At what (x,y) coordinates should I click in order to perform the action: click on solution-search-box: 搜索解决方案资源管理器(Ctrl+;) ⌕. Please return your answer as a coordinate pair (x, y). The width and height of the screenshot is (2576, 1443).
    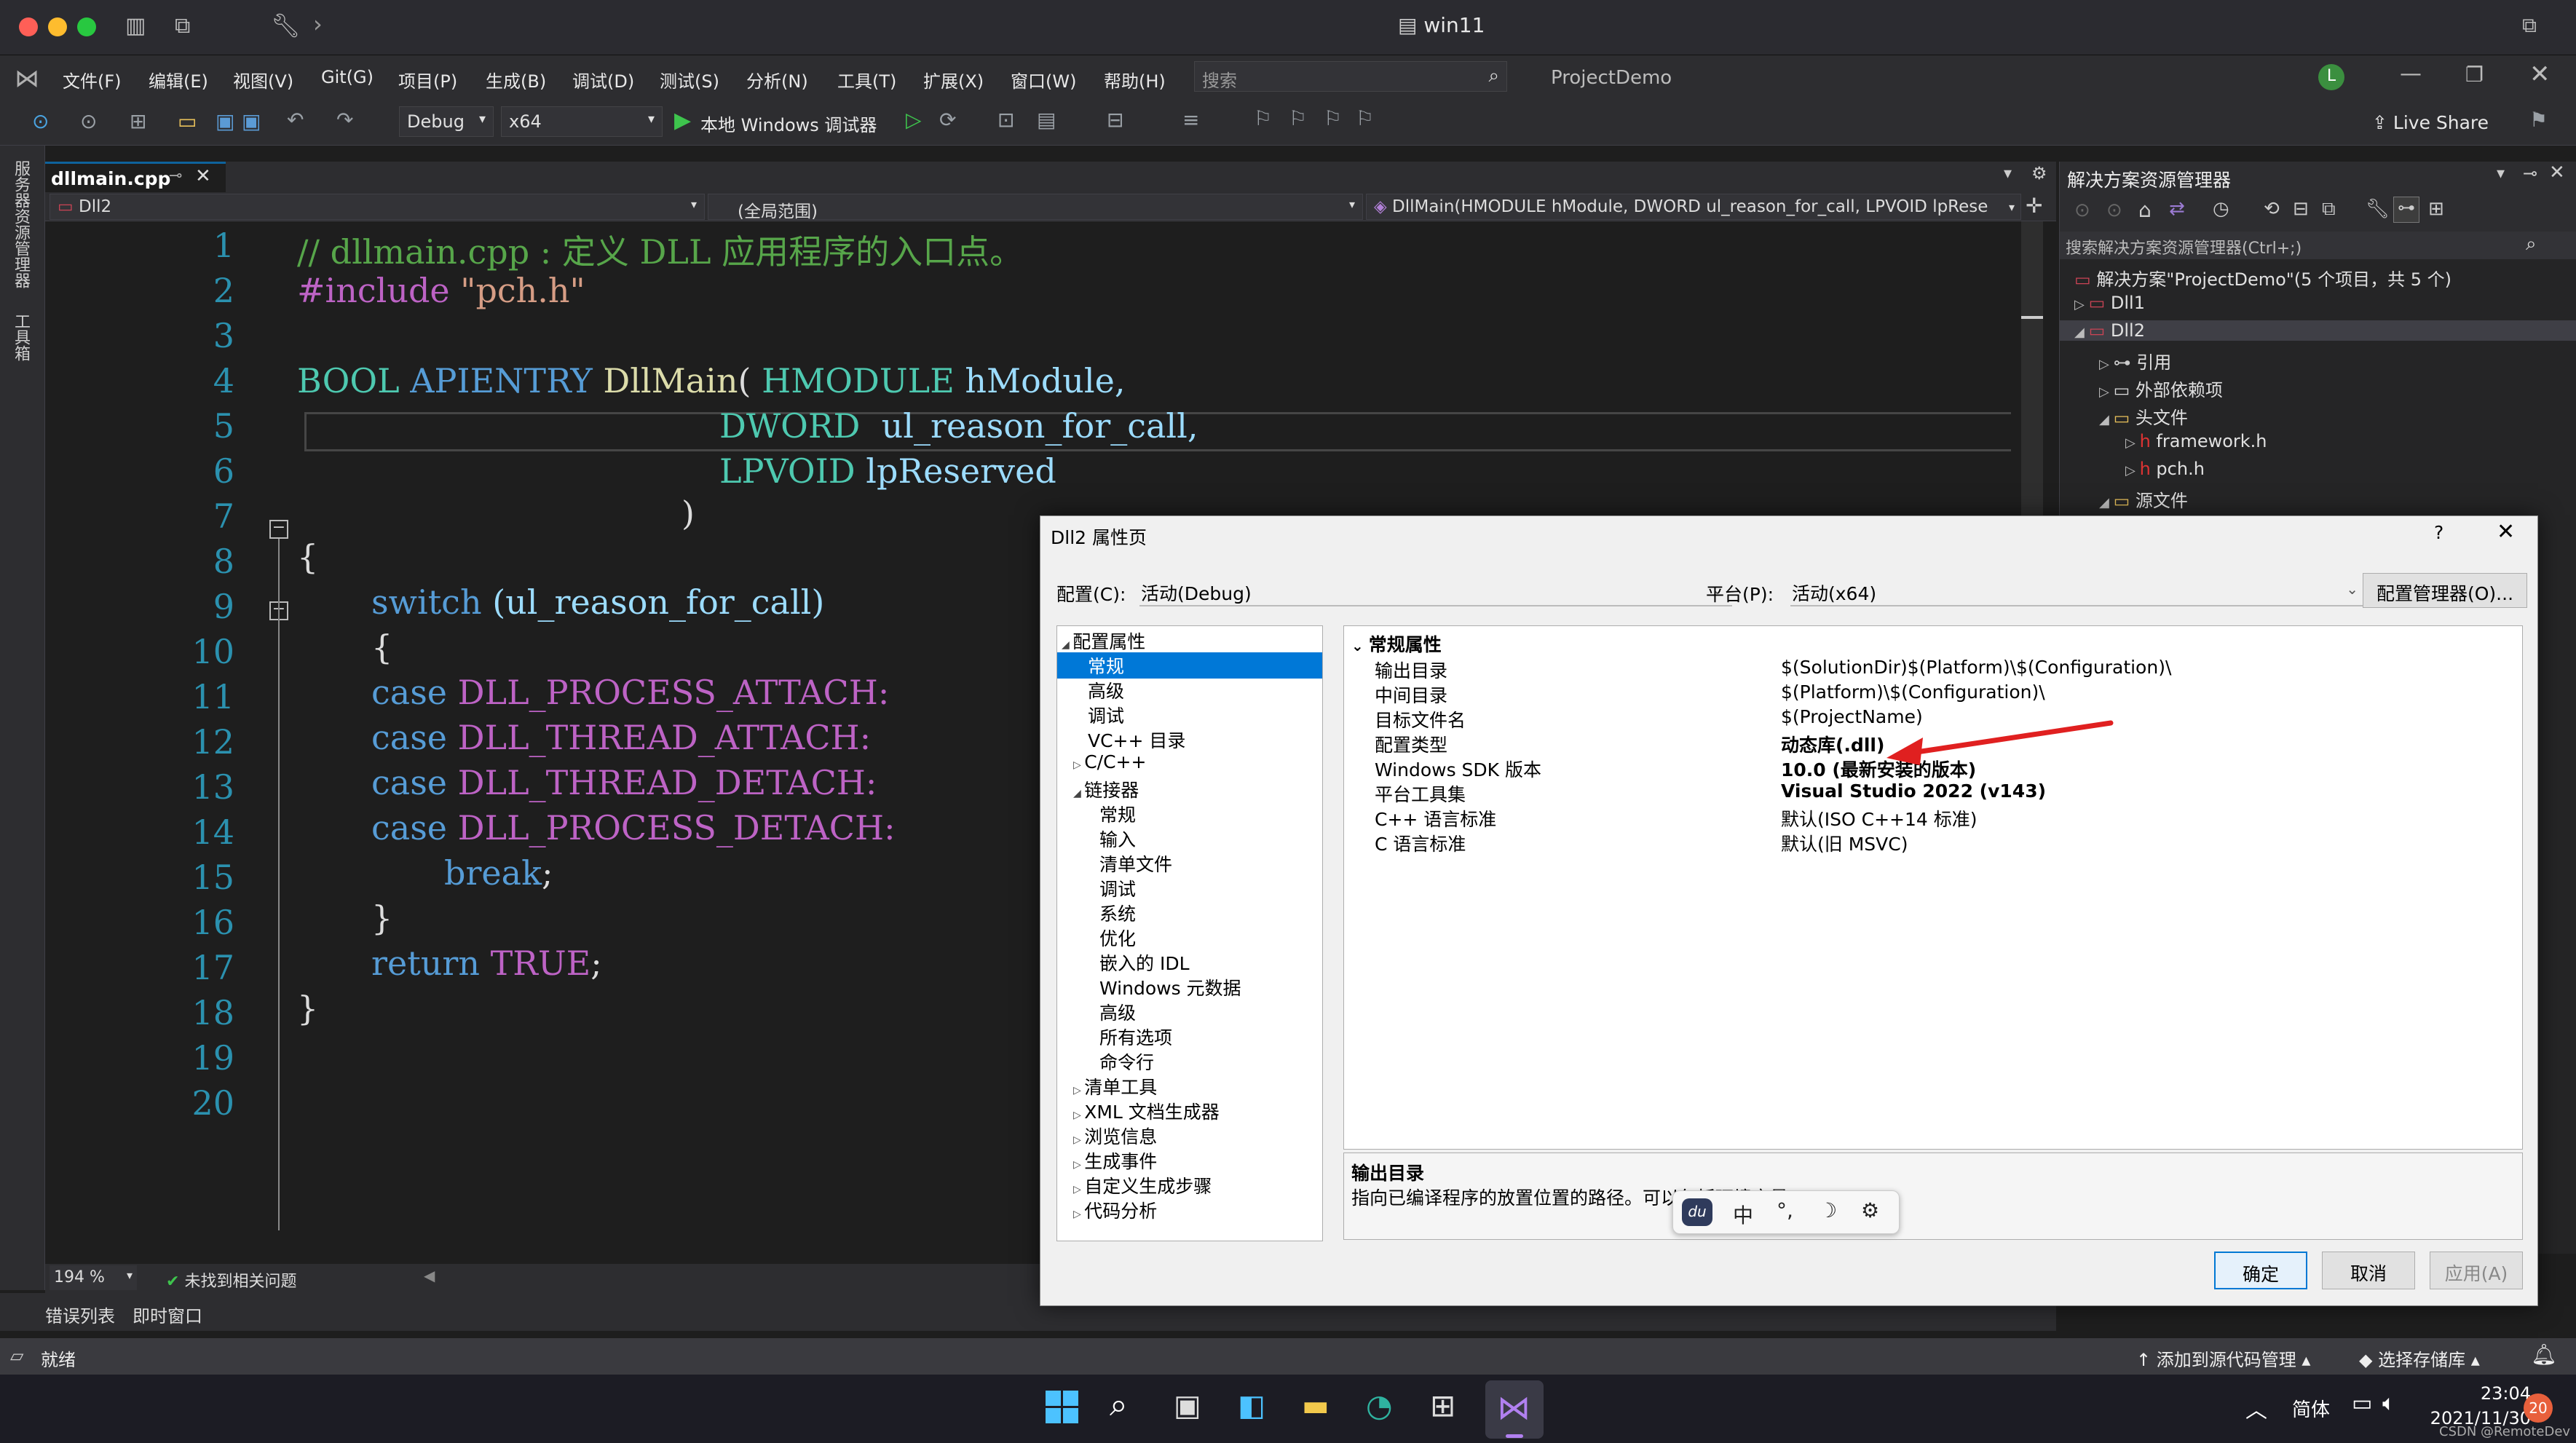
    Looking at the image, I should click on (2318, 245).